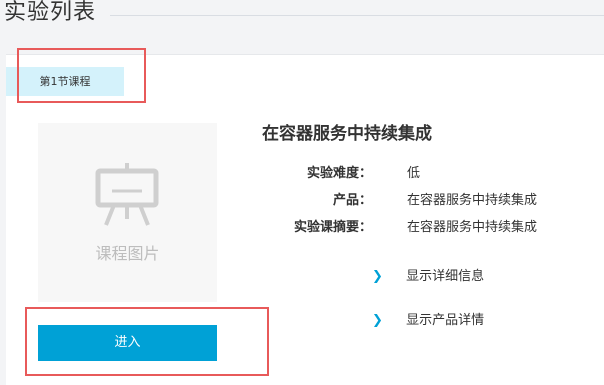  I want to click on course-image-placeholder: 课程图片, so click(127, 212).